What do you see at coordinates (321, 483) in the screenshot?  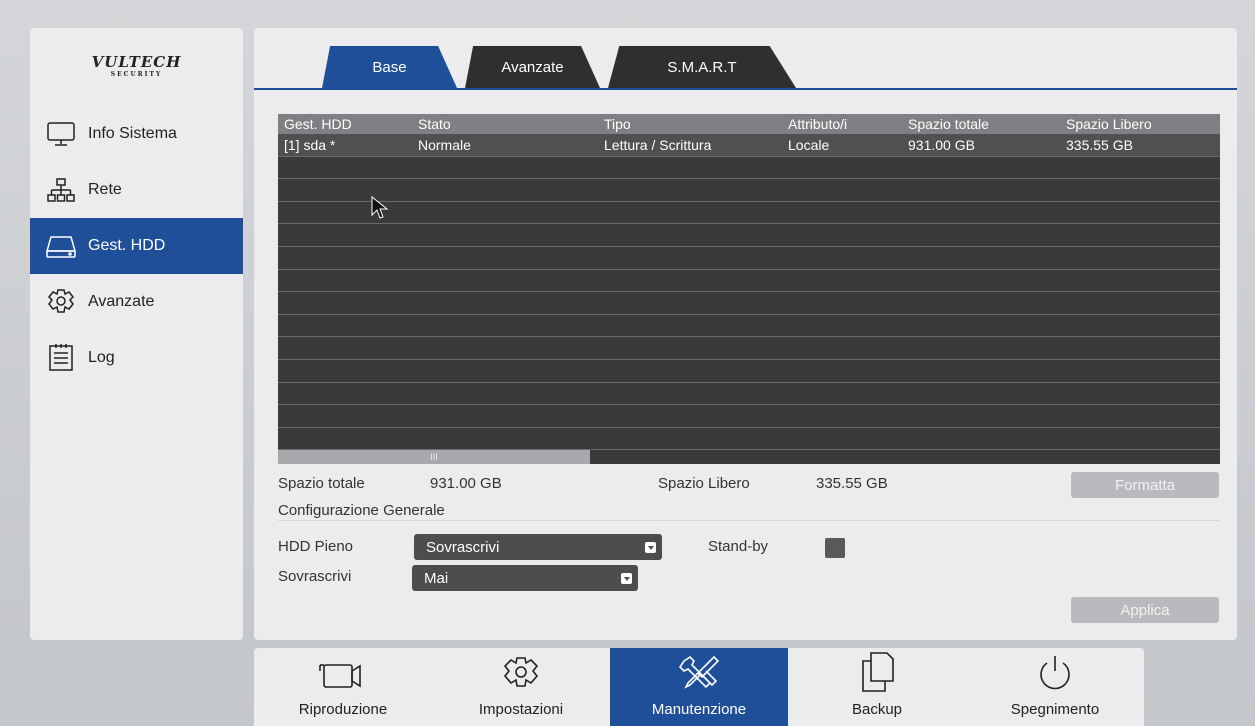 I see `total-space-label: Spazio totale` at bounding box center [321, 483].